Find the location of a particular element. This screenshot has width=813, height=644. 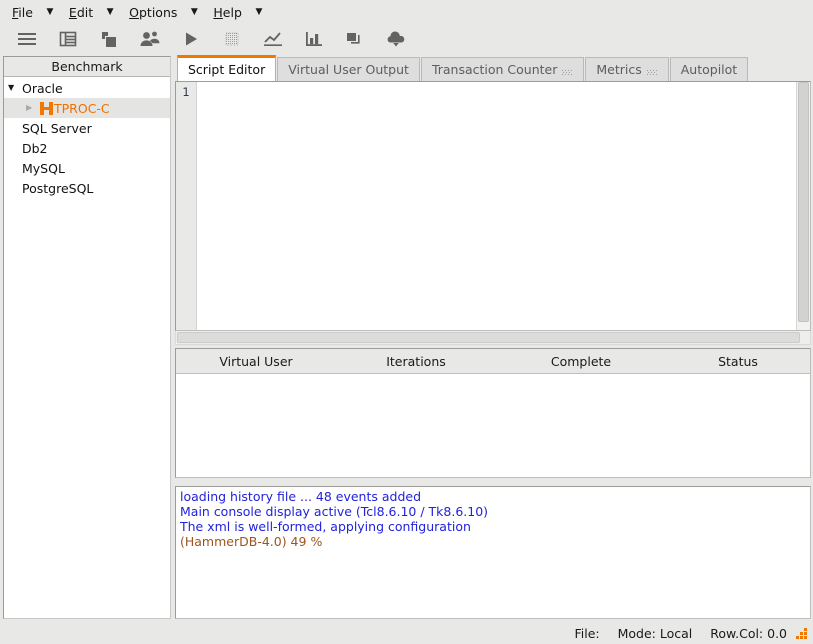

sidebar-item-tproc-c: ▶ TPROC-C is located at coordinates (87, 108).